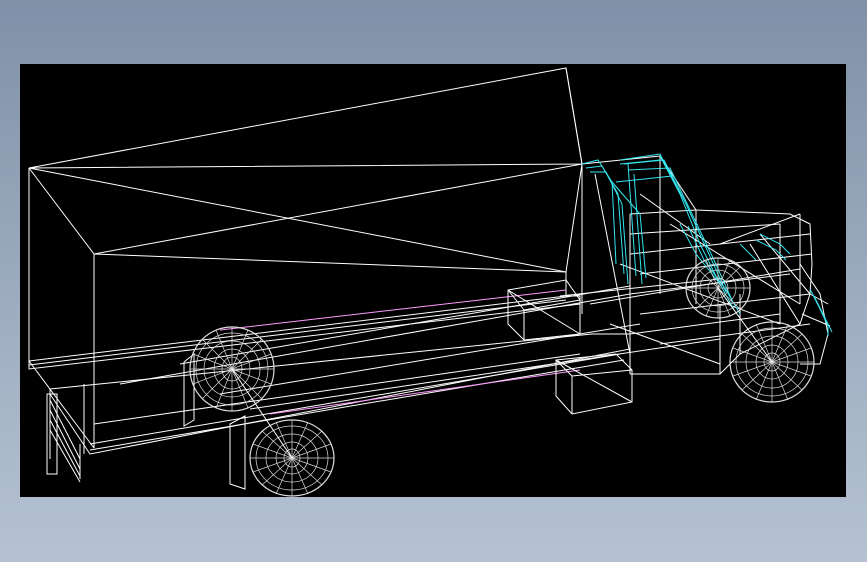 The image size is (867, 562). What do you see at coordinates (400, 352) in the screenshot?
I see `rail-accent-lines` at bounding box center [400, 352].